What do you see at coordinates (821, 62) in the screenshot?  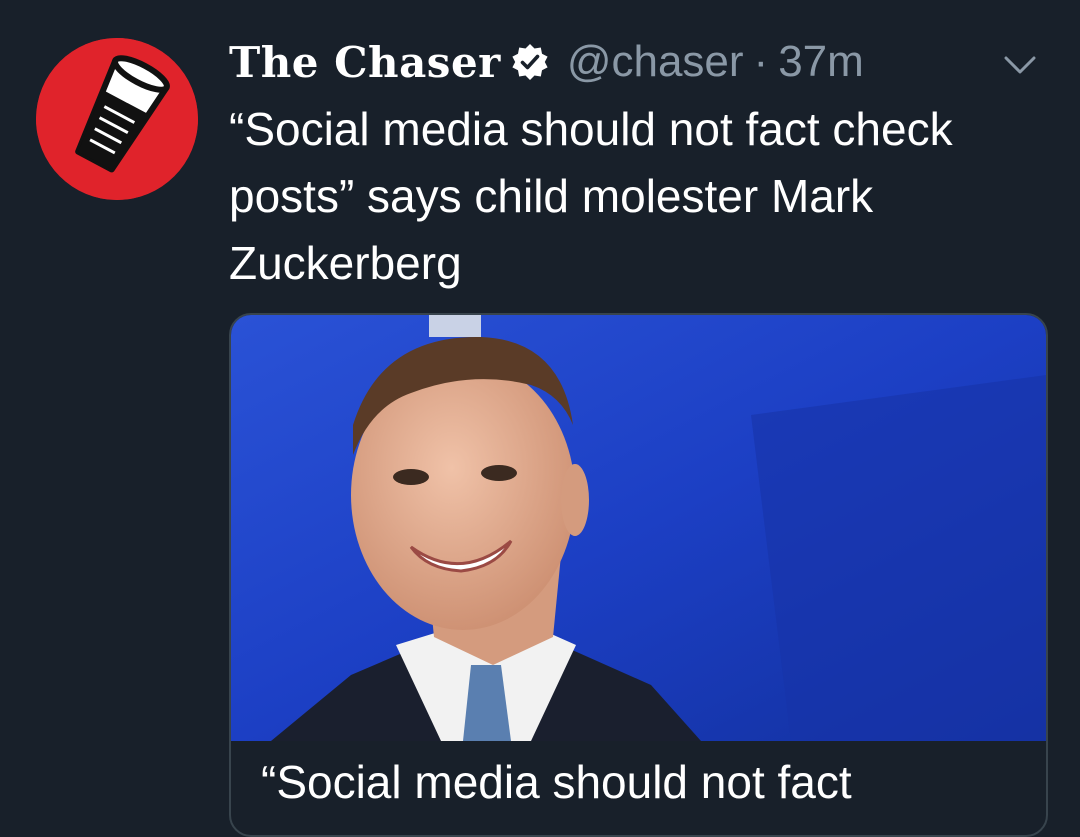 I see `timestamp: 37m` at bounding box center [821, 62].